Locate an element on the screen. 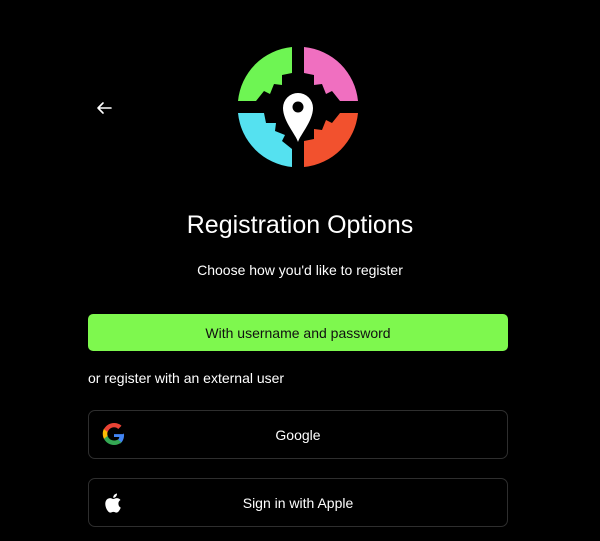 The image size is (600, 541). map-pin-logo is located at coordinates (298, 107).